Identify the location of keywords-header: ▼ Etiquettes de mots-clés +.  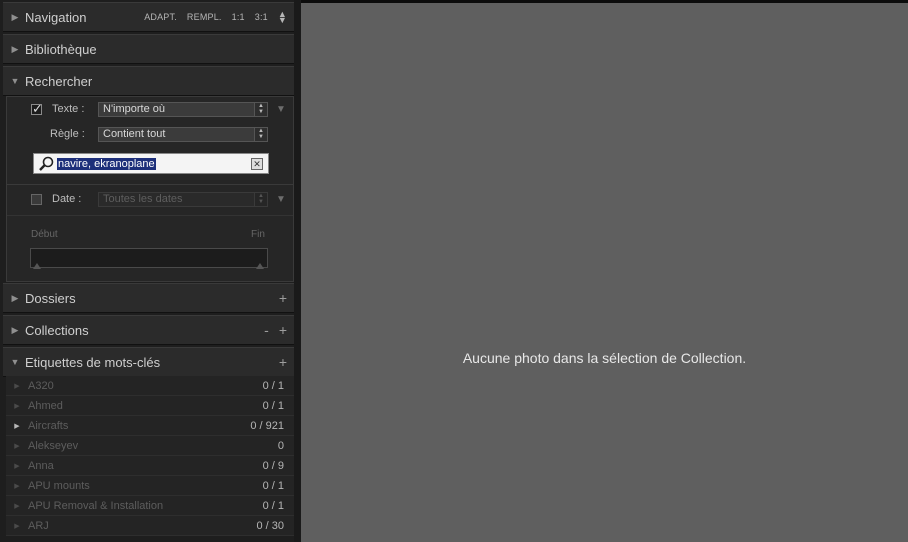
(149, 362).